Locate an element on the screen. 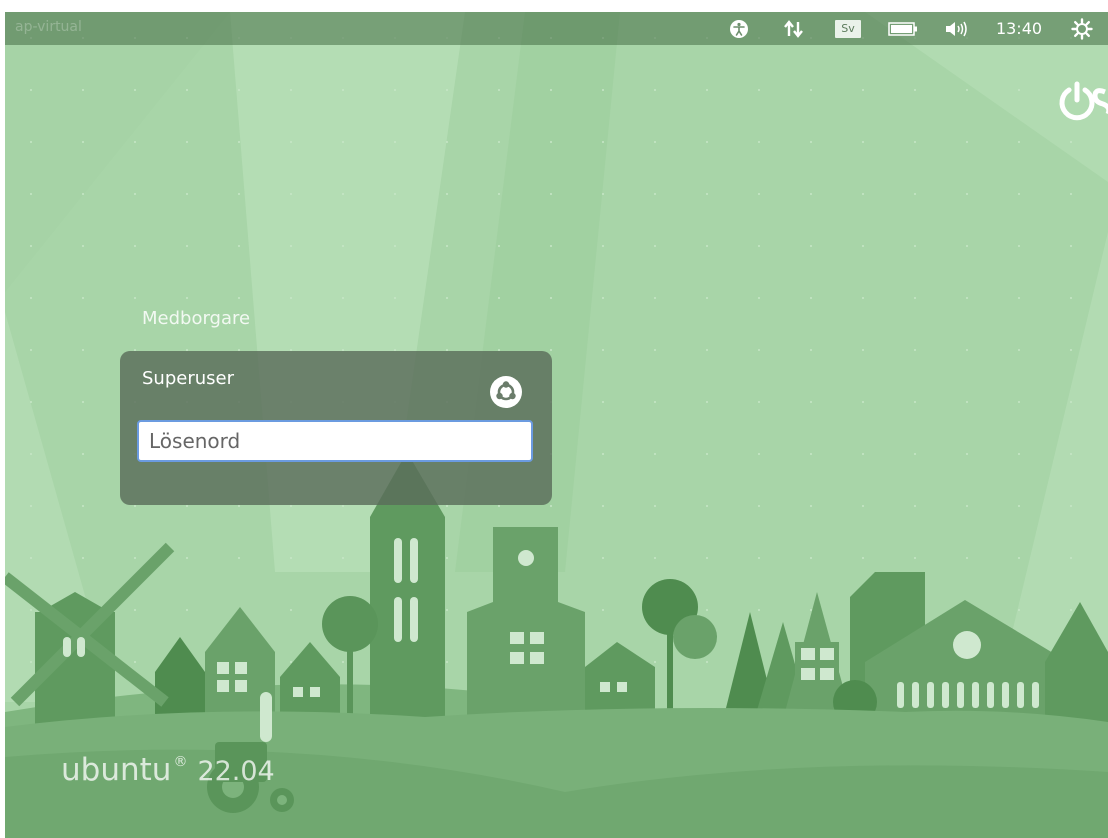  volume-icon is located at coordinates (957, 28).